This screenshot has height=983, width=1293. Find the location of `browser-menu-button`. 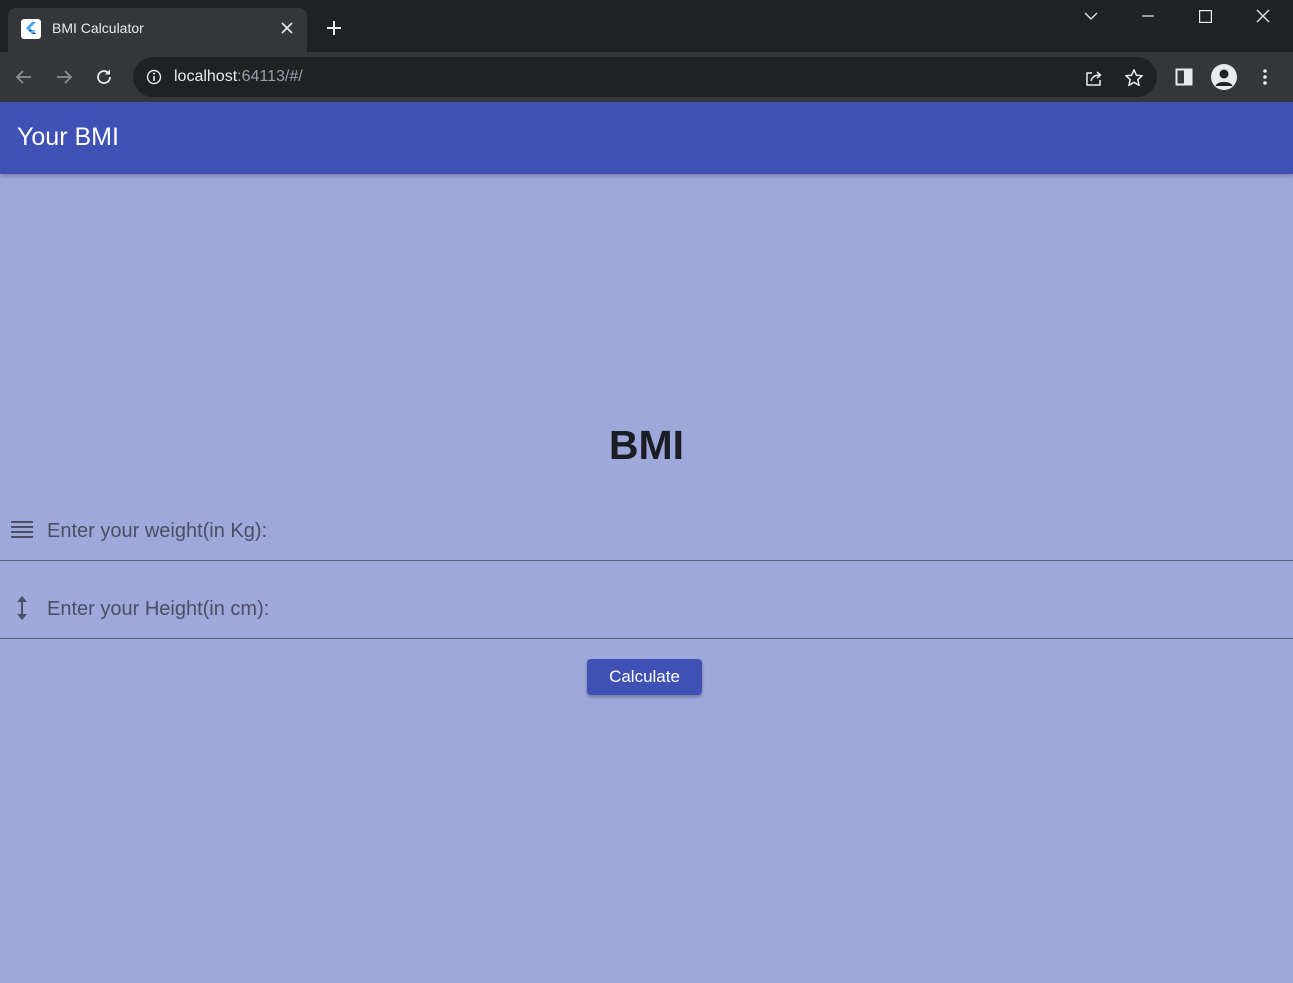

browser-menu-button is located at coordinates (1265, 77).